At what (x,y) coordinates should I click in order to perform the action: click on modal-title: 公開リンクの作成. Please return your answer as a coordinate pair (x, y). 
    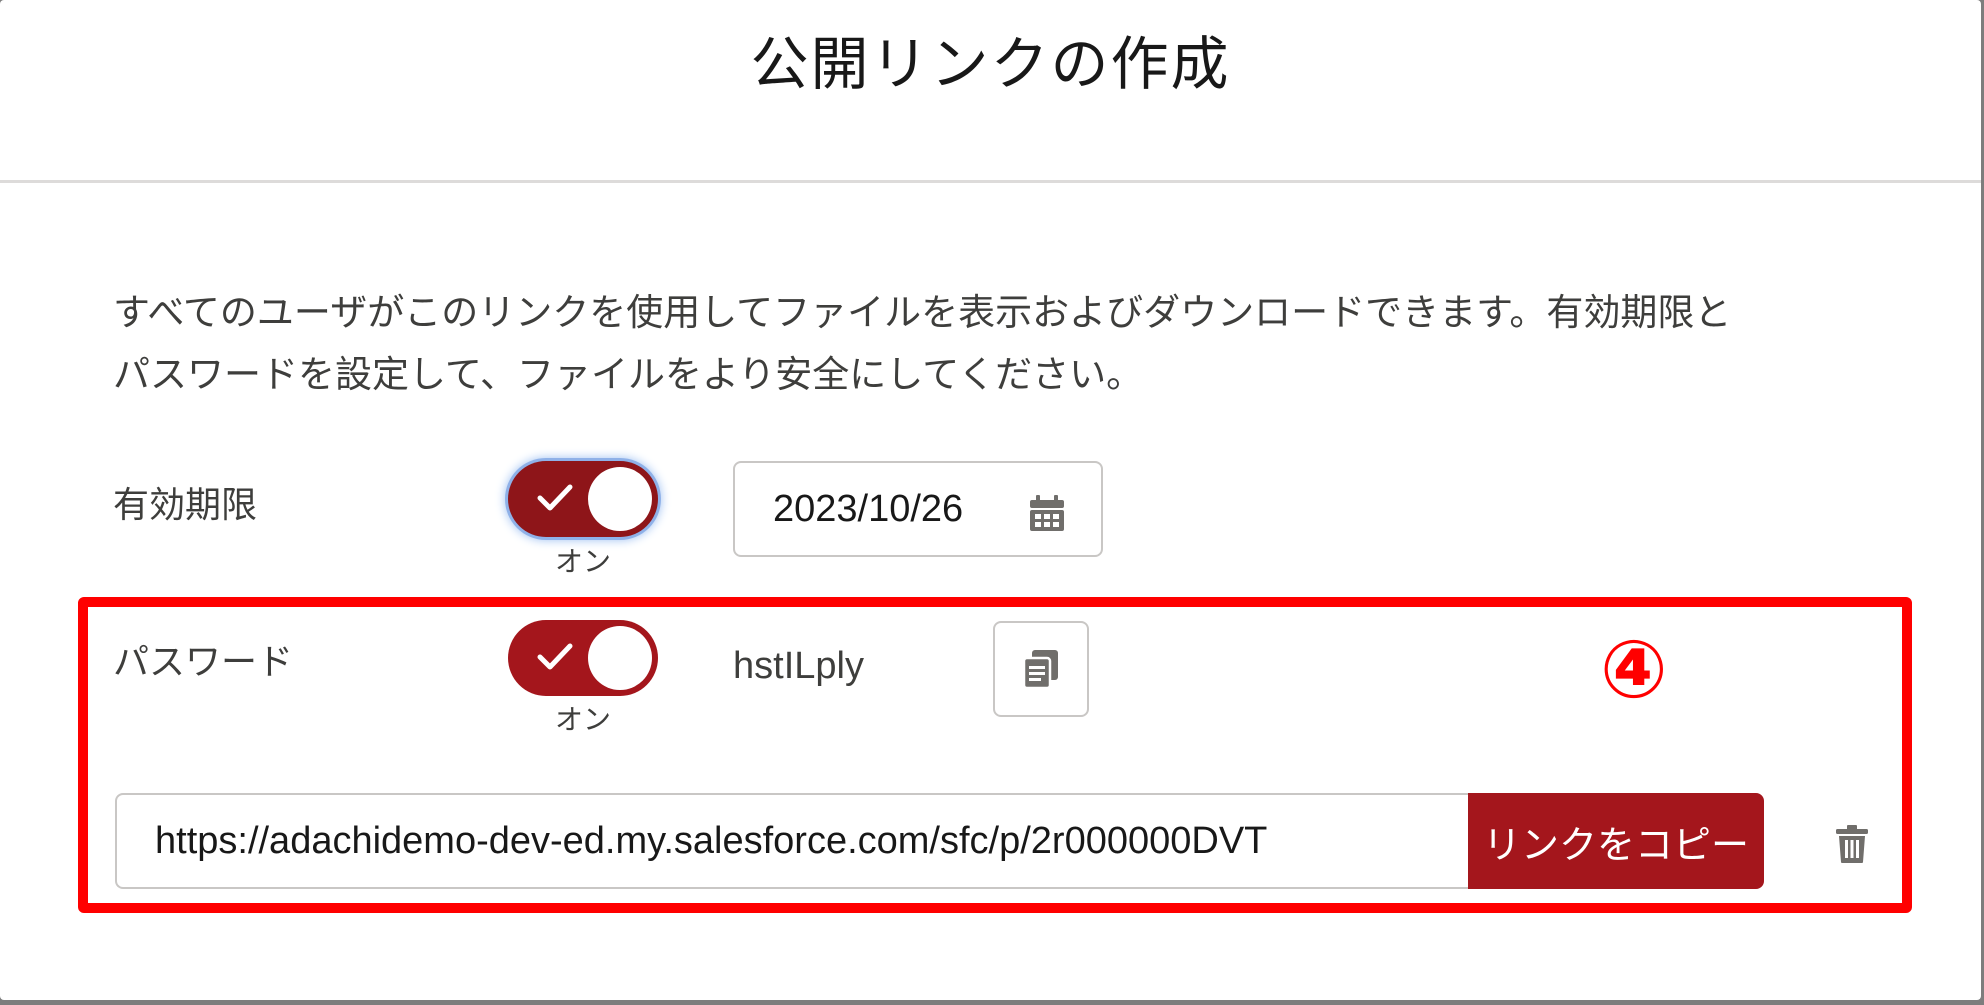
    Looking at the image, I should click on (990, 63).